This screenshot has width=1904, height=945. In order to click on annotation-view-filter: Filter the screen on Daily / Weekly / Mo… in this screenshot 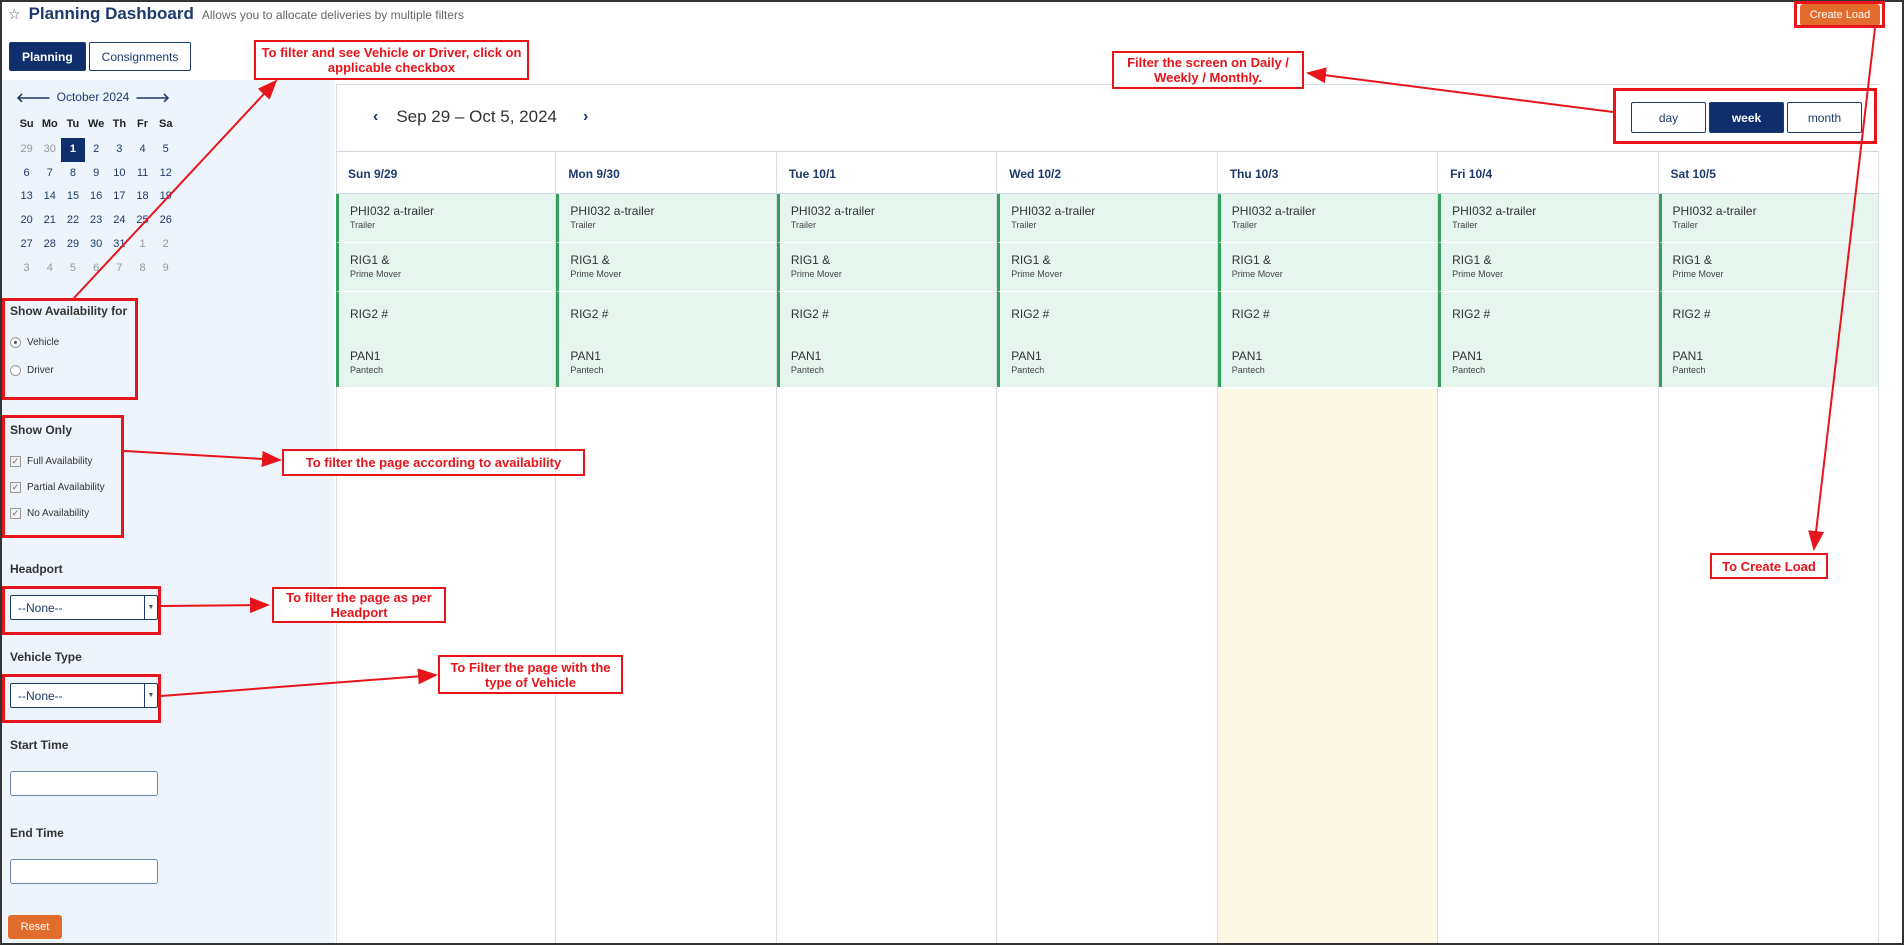, I will do `click(1208, 70)`.